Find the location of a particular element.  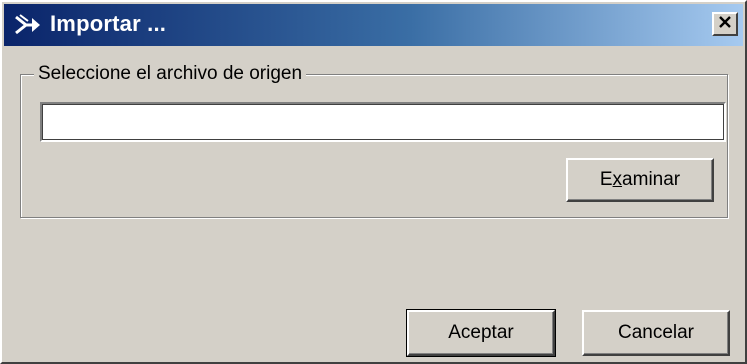

browse-button-label: Examinar is located at coordinates (640, 179).